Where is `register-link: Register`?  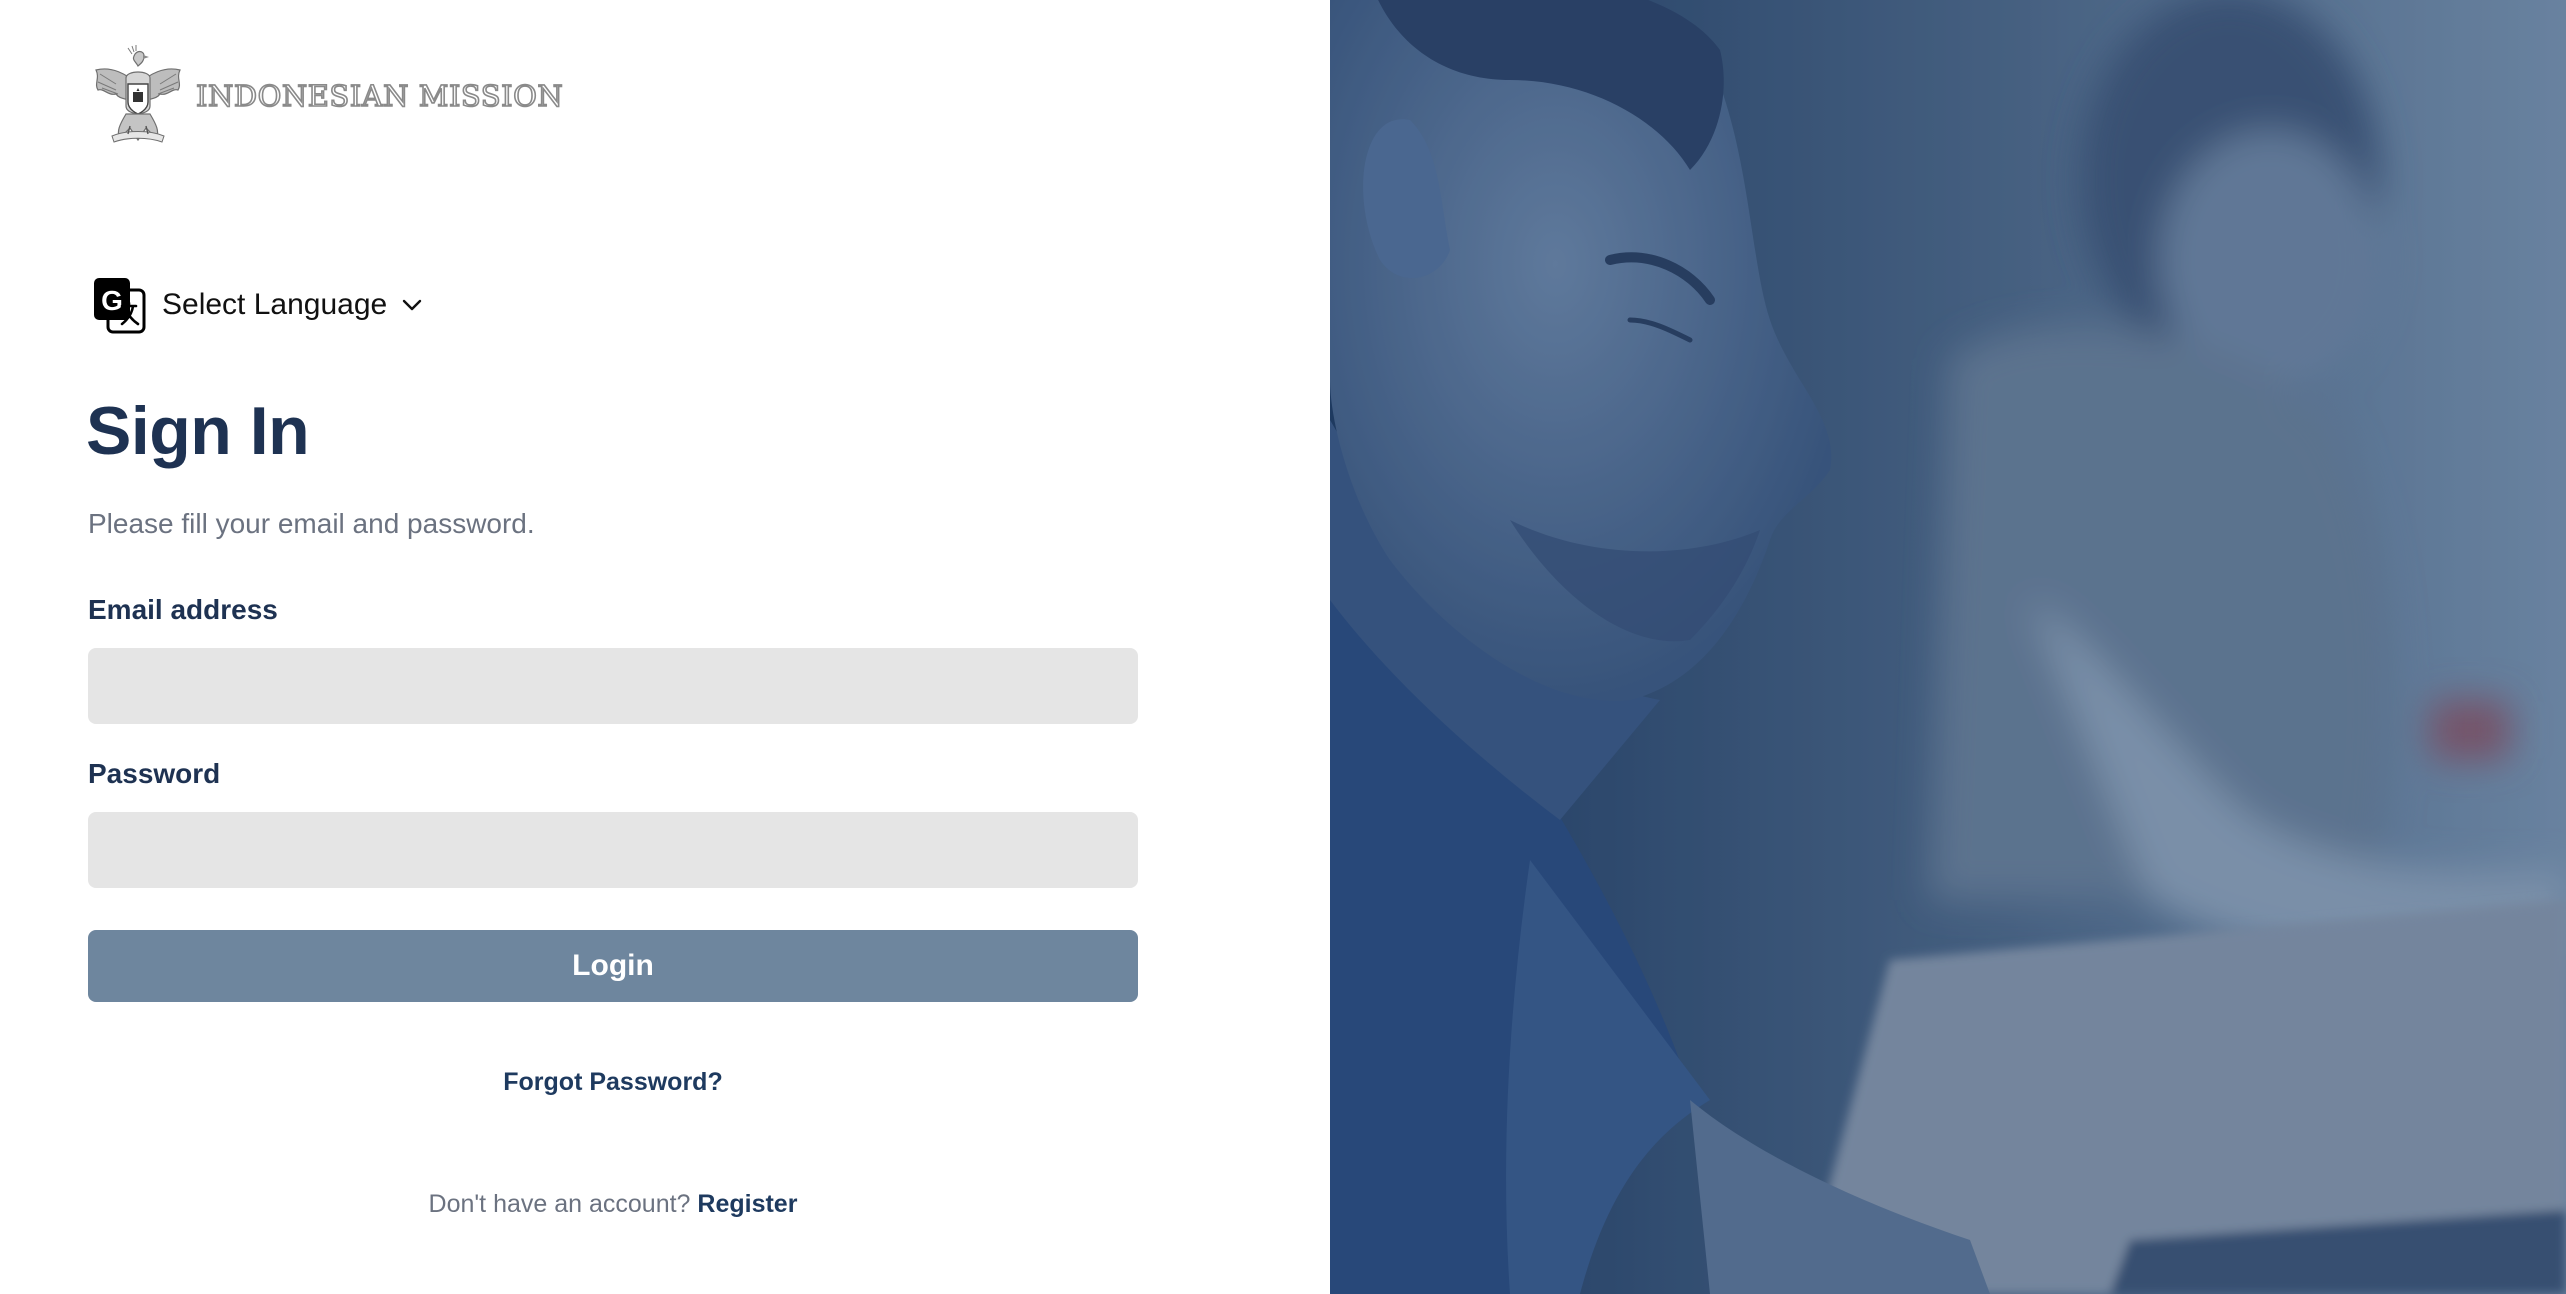
register-link: Register is located at coordinates (747, 1204).